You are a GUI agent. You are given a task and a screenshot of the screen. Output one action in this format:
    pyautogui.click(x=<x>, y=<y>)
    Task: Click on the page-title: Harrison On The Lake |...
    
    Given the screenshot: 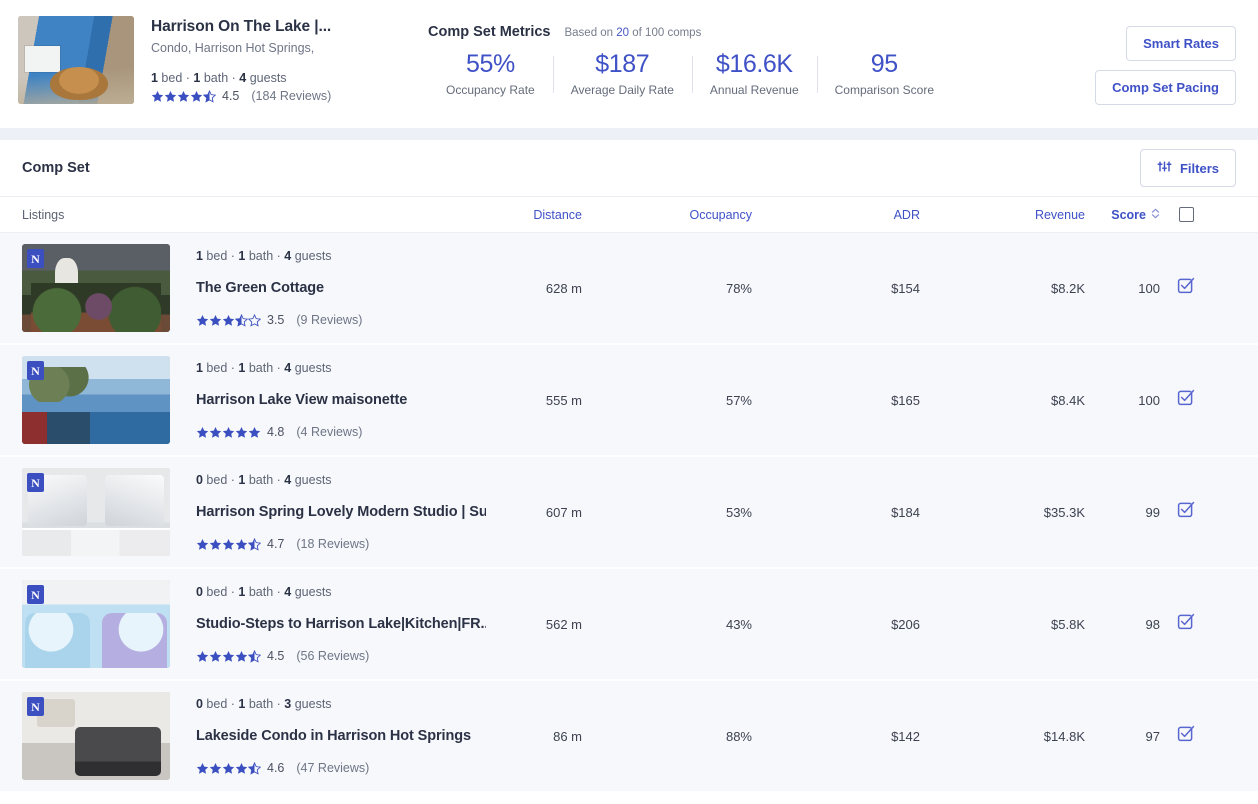 What is the action you would take?
    pyautogui.click(x=241, y=26)
    